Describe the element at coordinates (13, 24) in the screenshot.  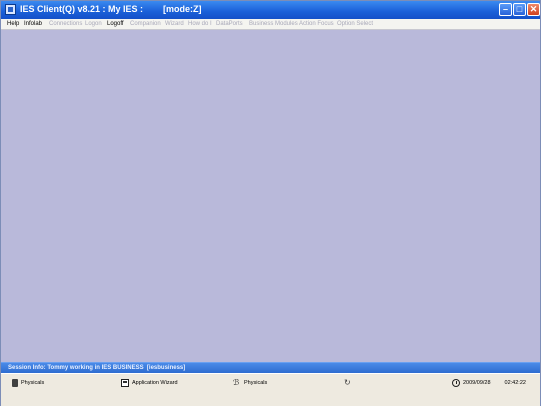
I see `menu-help: Help` at that location.